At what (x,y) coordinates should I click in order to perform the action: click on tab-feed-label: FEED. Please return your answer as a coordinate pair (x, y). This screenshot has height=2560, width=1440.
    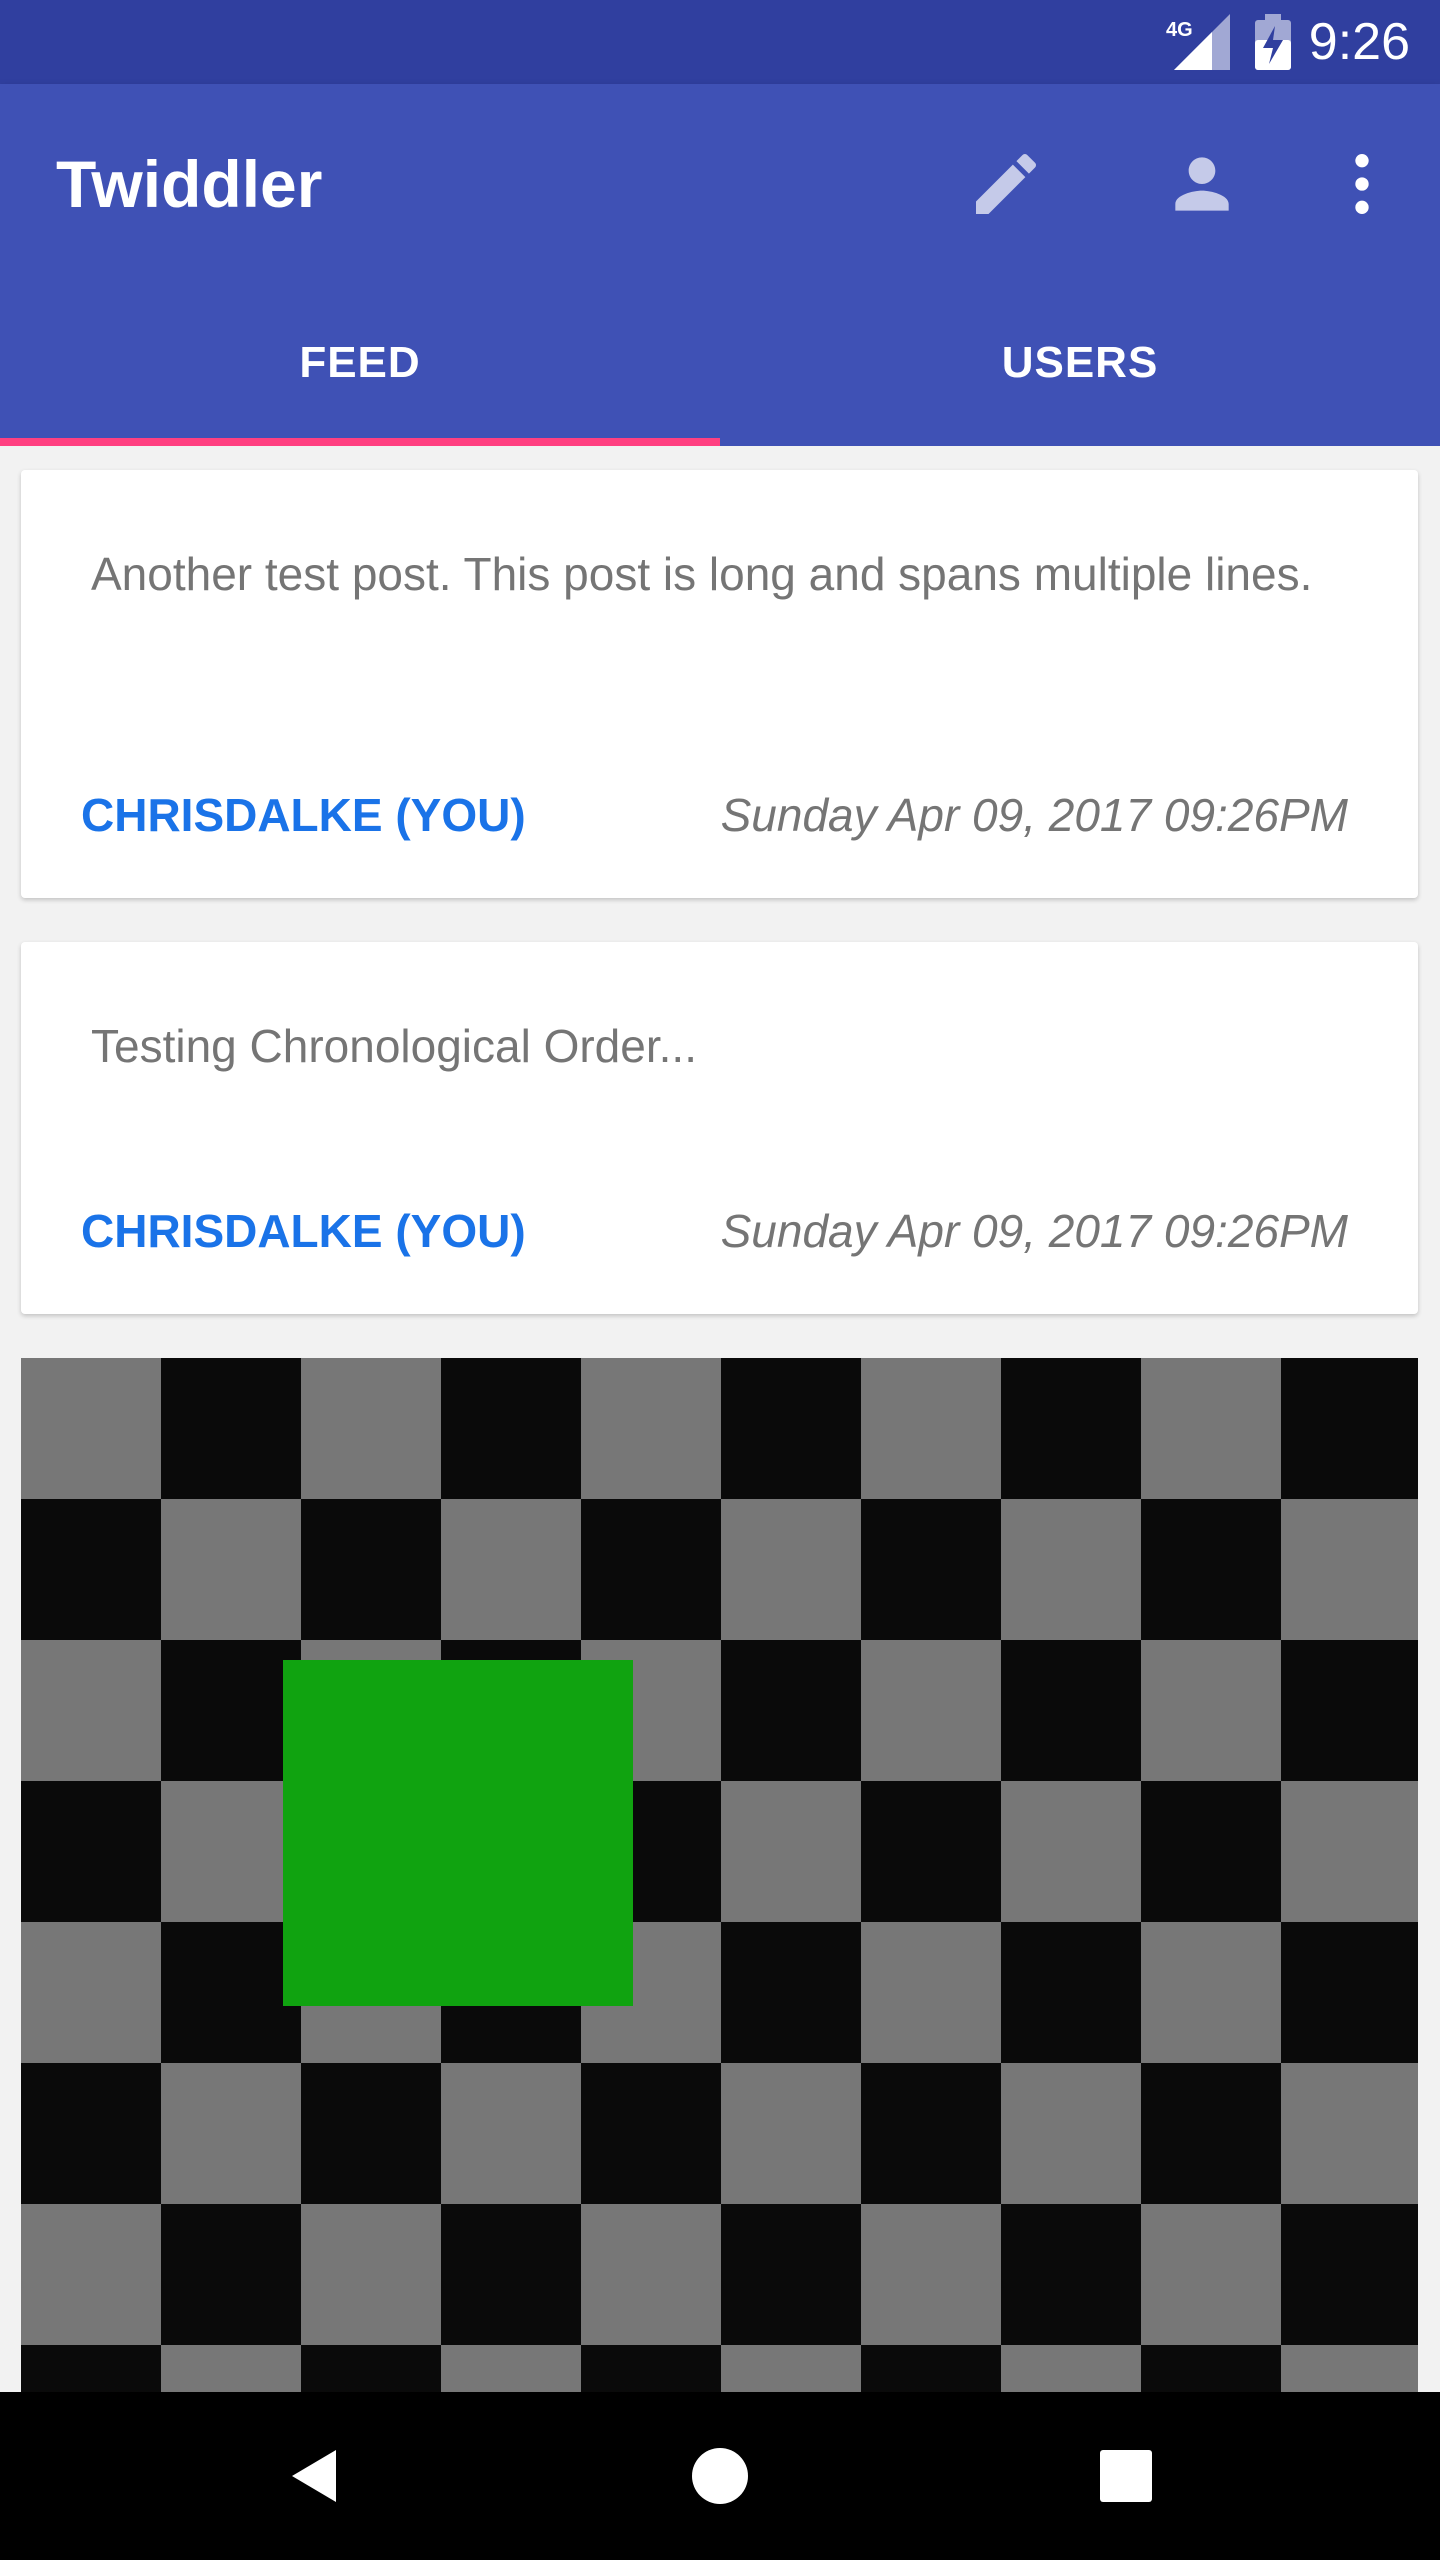
    Looking at the image, I should click on (360, 362).